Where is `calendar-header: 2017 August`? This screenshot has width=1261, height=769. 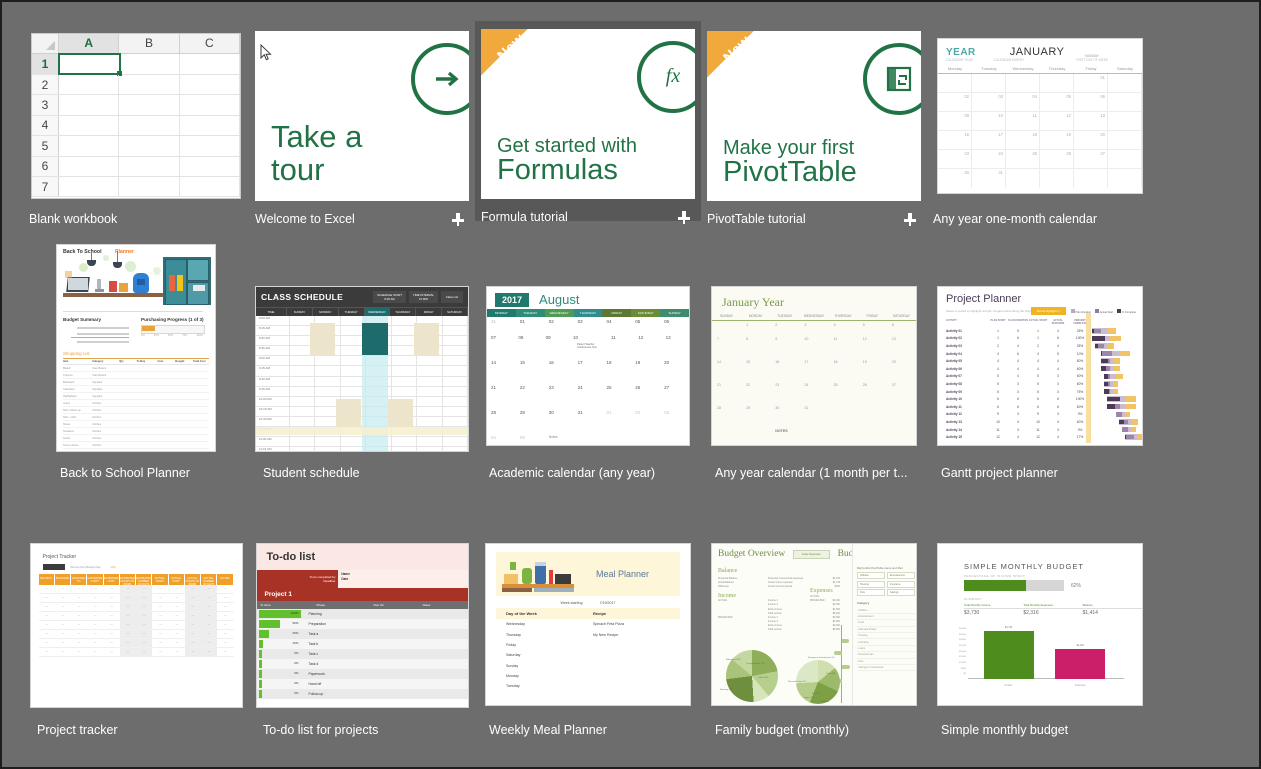
calendar-header: 2017 August is located at coordinates (588, 298).